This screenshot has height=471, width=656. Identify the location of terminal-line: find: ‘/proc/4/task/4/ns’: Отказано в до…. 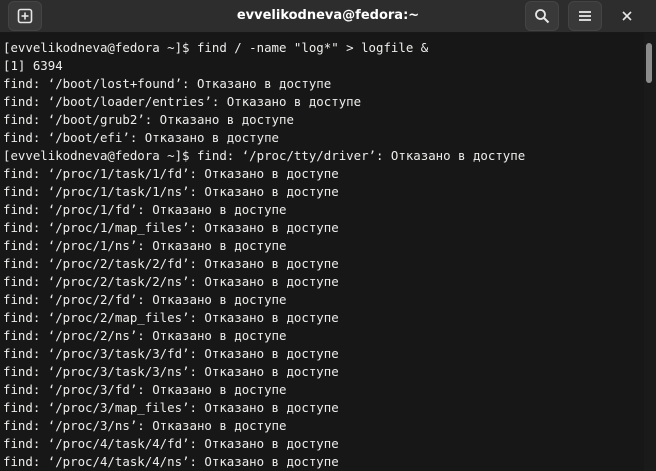
(171, 461).